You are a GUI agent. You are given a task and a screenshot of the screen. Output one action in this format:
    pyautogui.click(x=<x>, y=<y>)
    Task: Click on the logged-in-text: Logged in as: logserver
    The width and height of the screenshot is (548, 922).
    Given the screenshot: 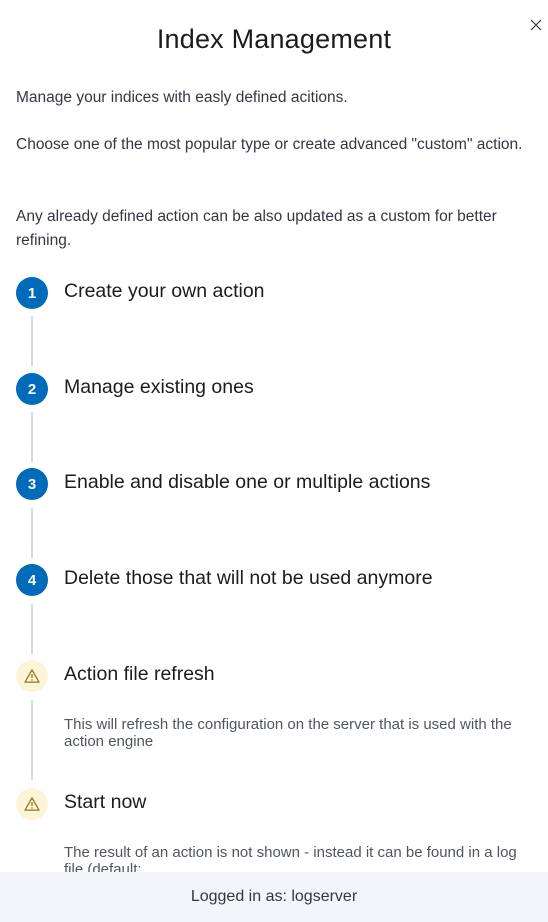 What is the action you would take?
    pyautogui.click(x=274, y=896)
    